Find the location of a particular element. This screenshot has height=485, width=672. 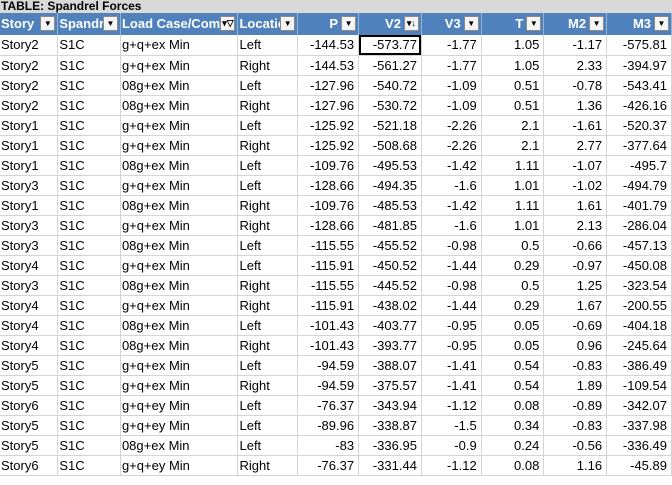

table-cell: 0.5 is located at coordinates (513, 285).